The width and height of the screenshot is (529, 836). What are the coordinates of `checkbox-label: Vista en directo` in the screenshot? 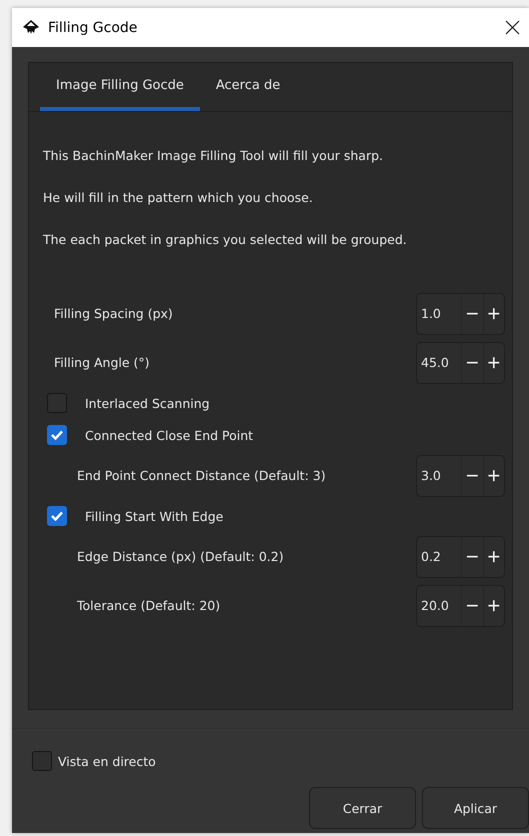 It's located at (107, 761).